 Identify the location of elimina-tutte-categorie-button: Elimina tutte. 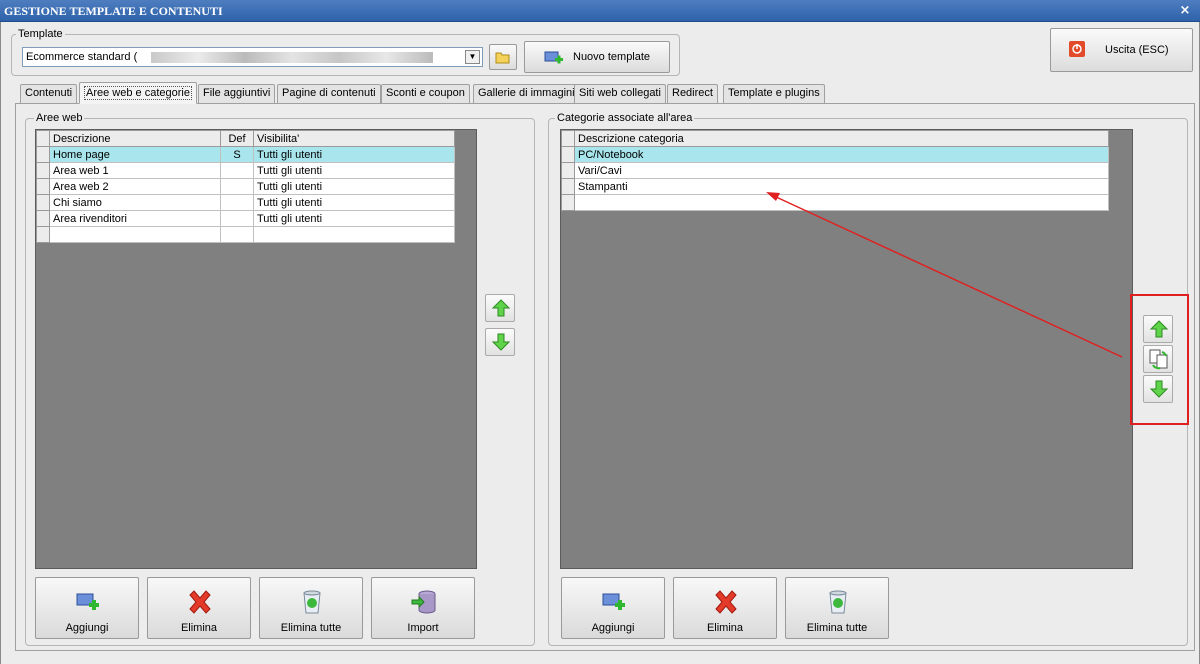
(837, 608).